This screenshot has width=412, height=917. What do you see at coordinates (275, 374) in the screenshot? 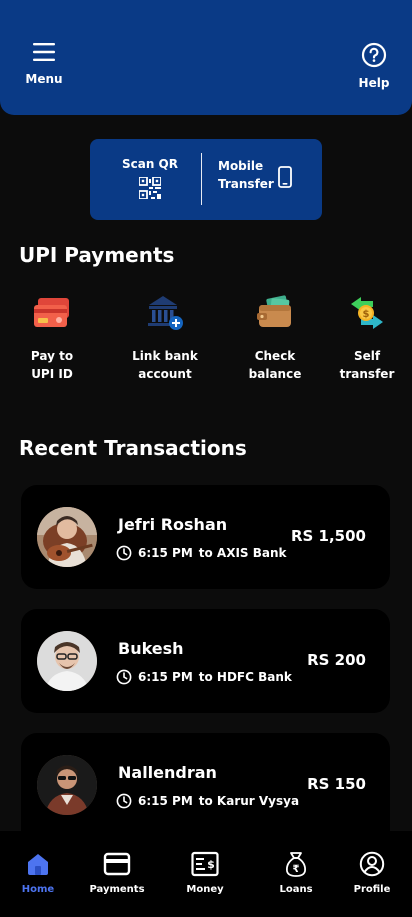
I see `check-balance-line2: balance` at bounding box center [275, 374].